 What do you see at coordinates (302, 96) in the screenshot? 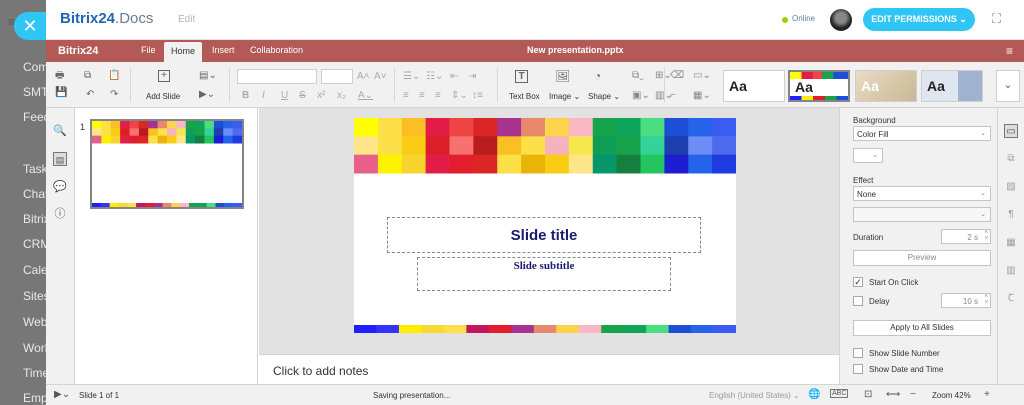
I see `strikethrough-icon: S` at bounding box center [302, 96].